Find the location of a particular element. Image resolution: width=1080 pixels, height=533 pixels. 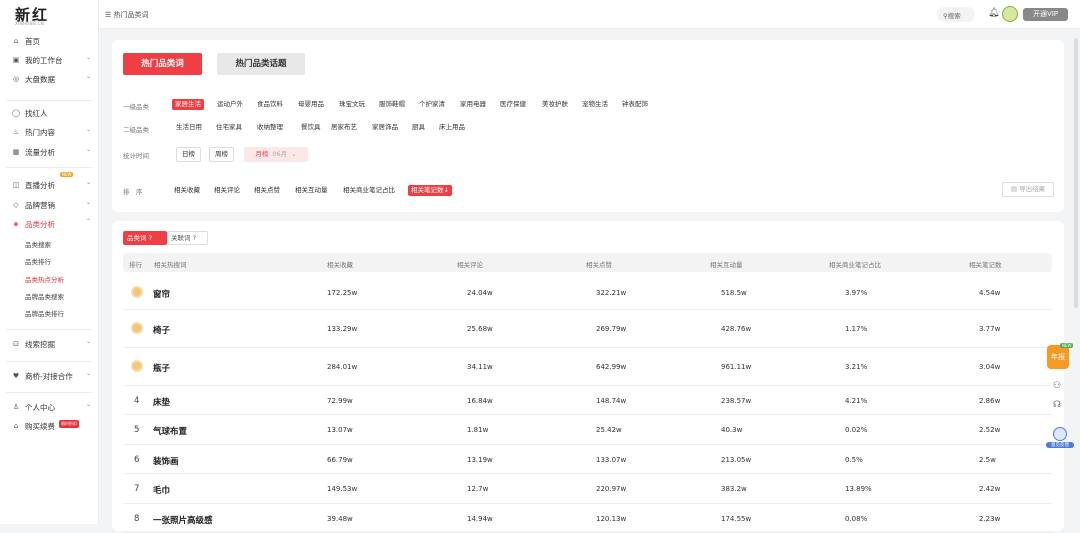

cart-icon: ⌂ is located at coordinates (16, 426).